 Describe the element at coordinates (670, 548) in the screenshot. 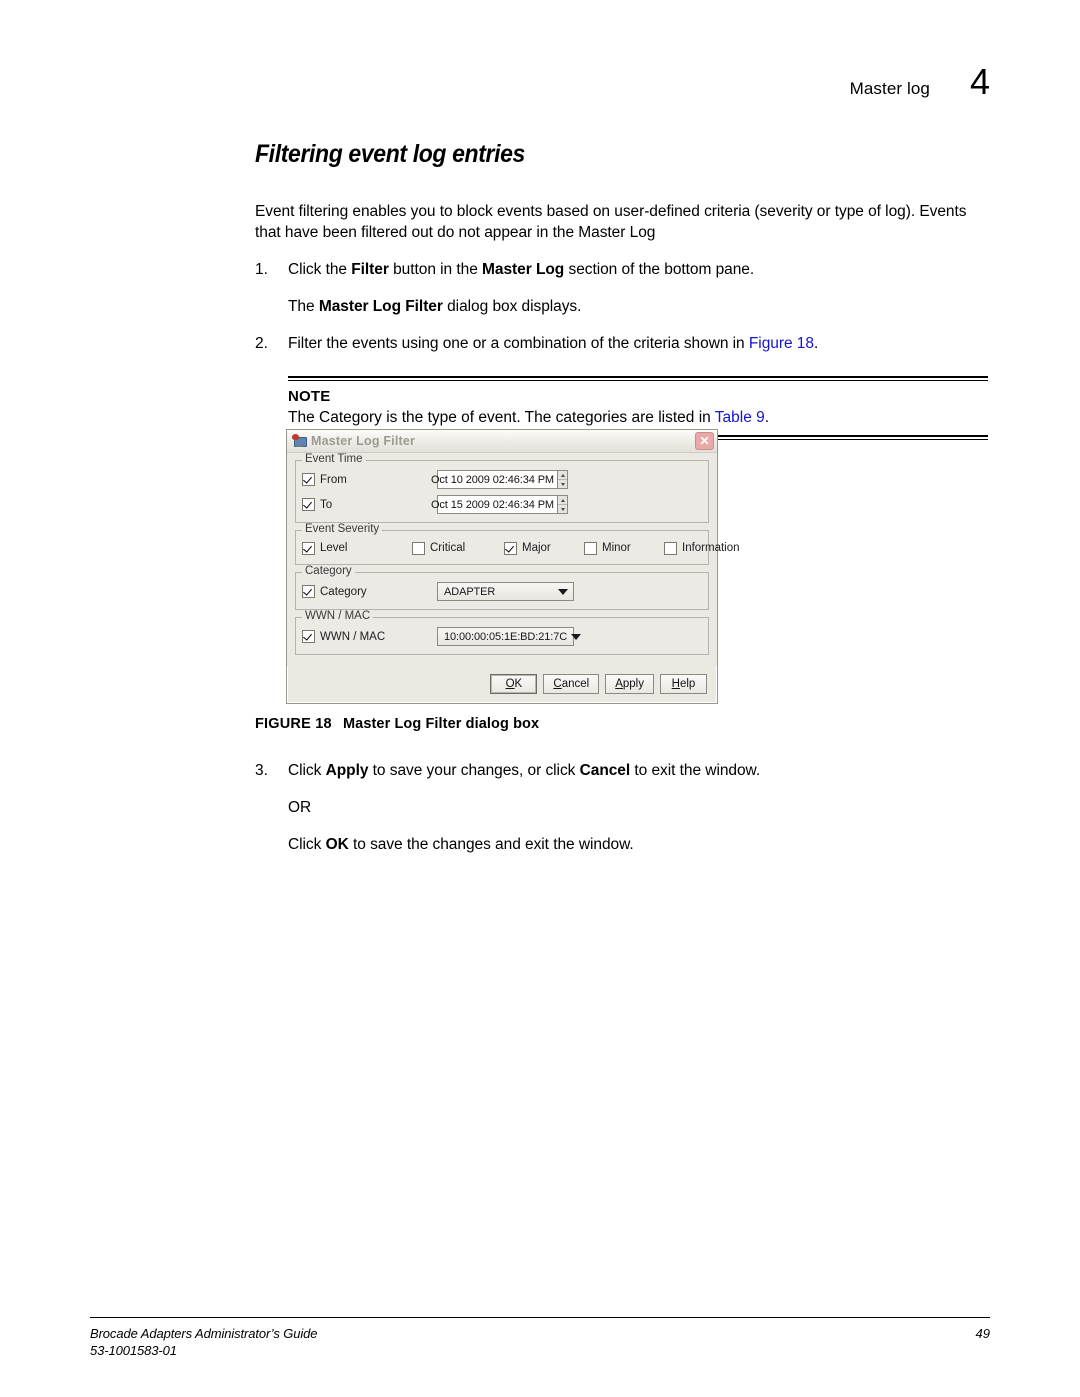

I see `checkbox-information` at that location.